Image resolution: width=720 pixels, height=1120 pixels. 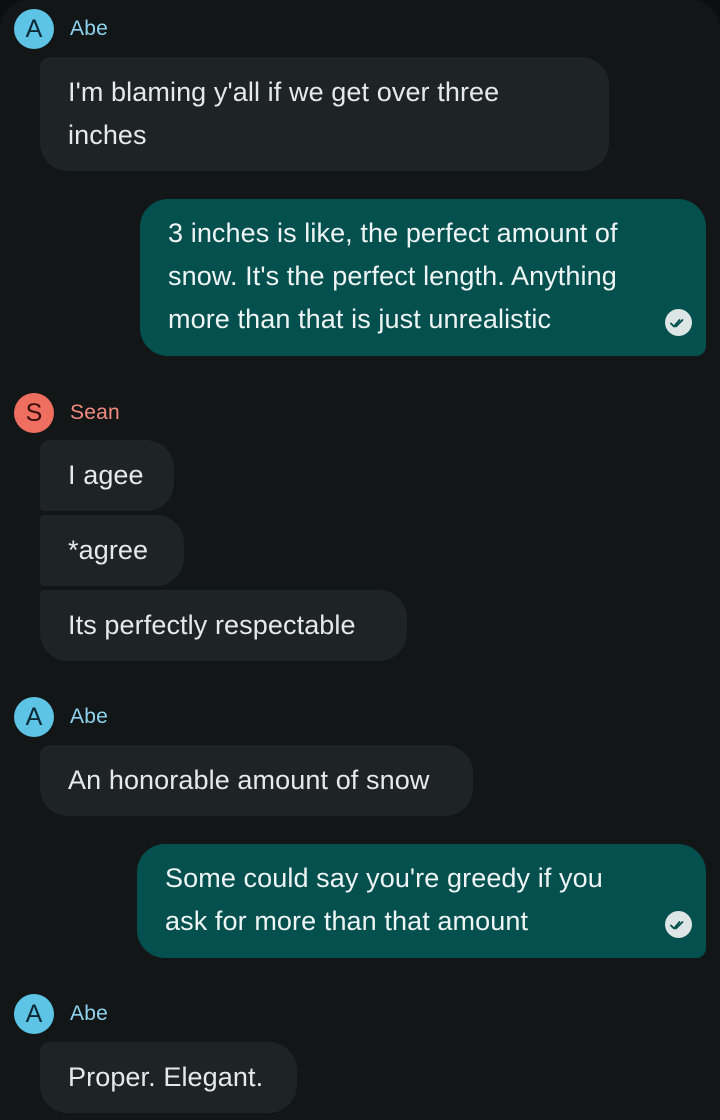 I want to click on sender-name: Sean, so click(x=95, y=412).